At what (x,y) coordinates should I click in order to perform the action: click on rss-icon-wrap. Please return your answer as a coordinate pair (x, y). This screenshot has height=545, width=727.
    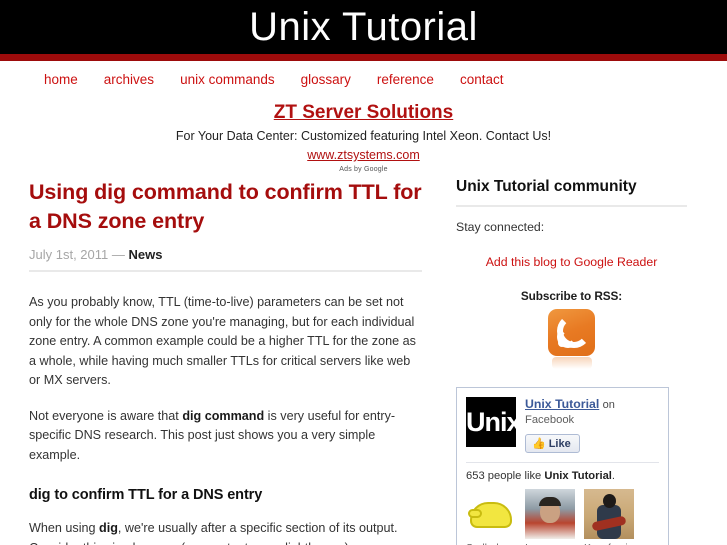
    Looking at the image, I should click on (571, 339).